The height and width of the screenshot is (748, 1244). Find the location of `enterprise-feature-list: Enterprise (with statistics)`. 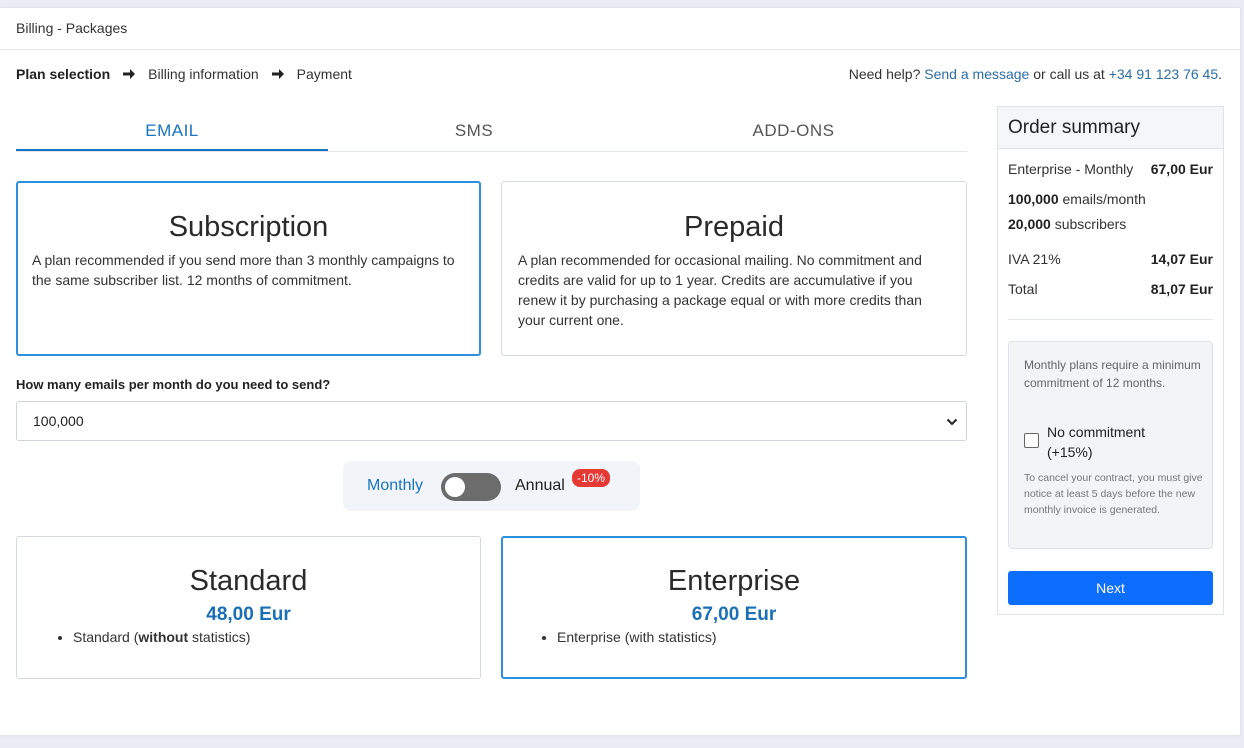

enterprise-feature-list: Enterprise (with statistics) is located at coordinates (761, 637).